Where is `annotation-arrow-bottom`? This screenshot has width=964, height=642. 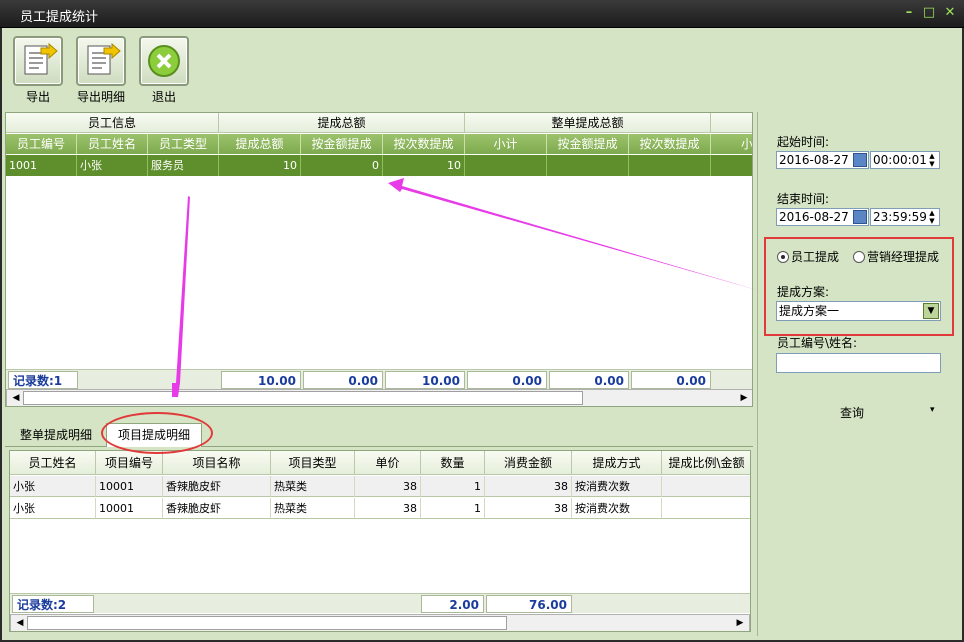 annotation-arrow-bottom is located at coordinates (181, 296).